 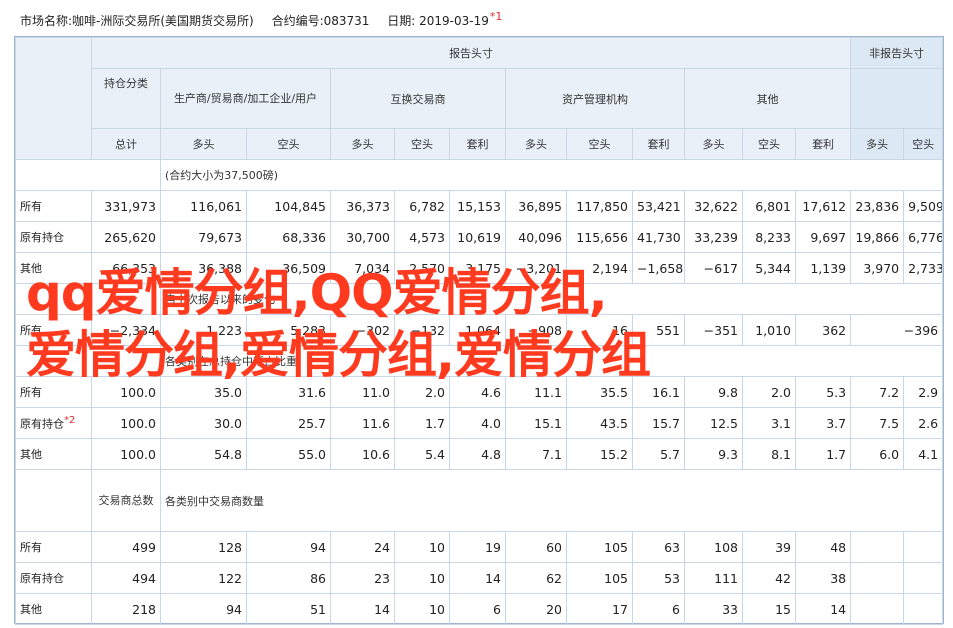 What do you see at coordinates (877, 268) in the screenshot?
I see `table-cell: 3,970` at bounding box center [877, 268].